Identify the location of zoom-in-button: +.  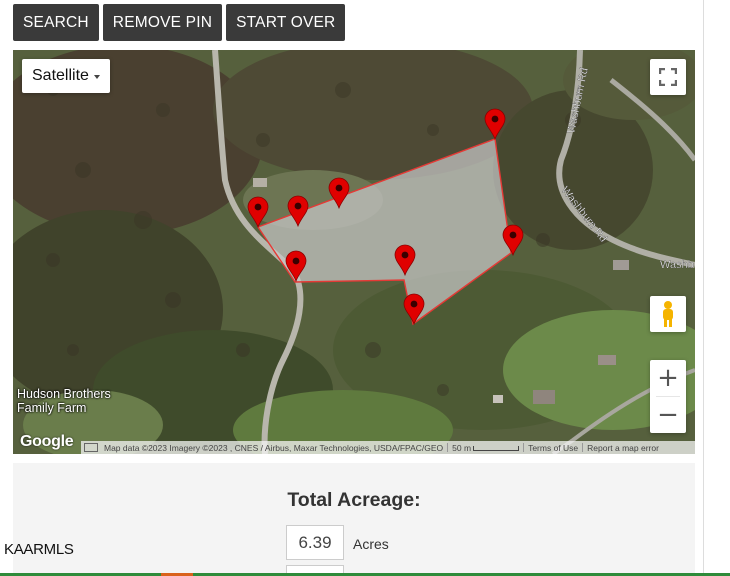
(668, 378).